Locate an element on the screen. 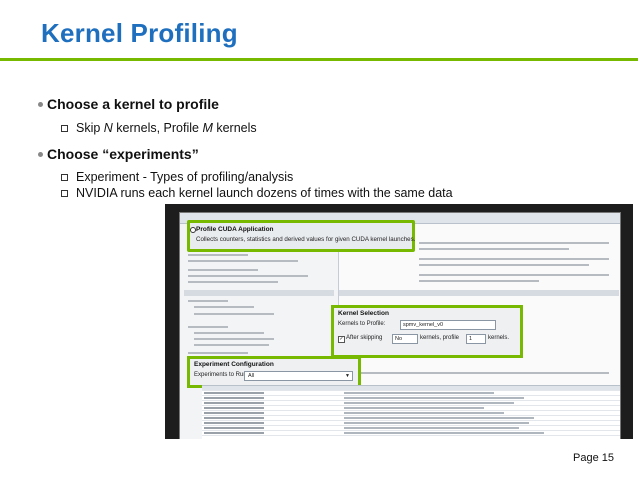 The width and height of the screenshot is (638, 479). sub-bullet-text-part: kernels is located at coordinates (234, 128).